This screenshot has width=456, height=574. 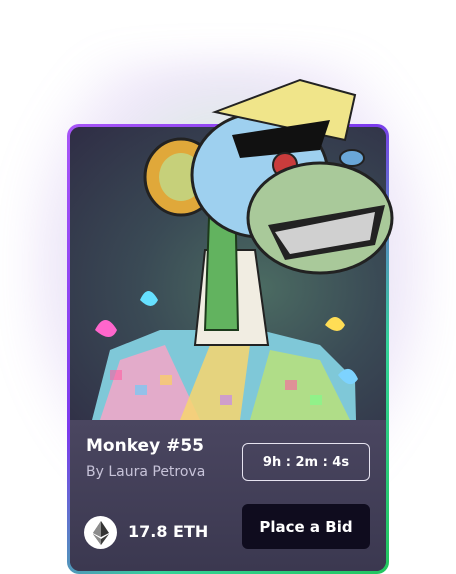 I want to click on nft-author: By Laura Petrova, so click(x=145, y=472).